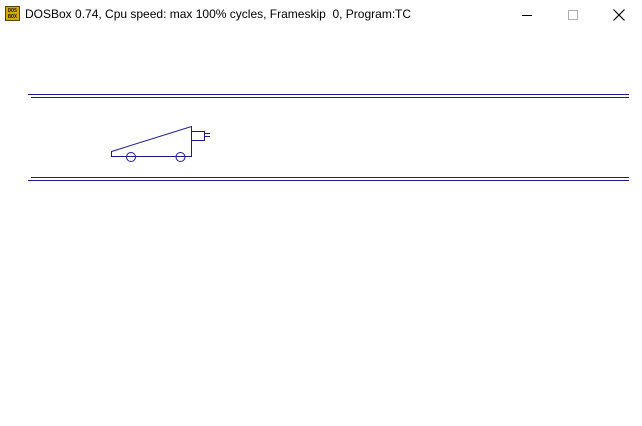  I want to click on road-top-lines, so click(328, 96).